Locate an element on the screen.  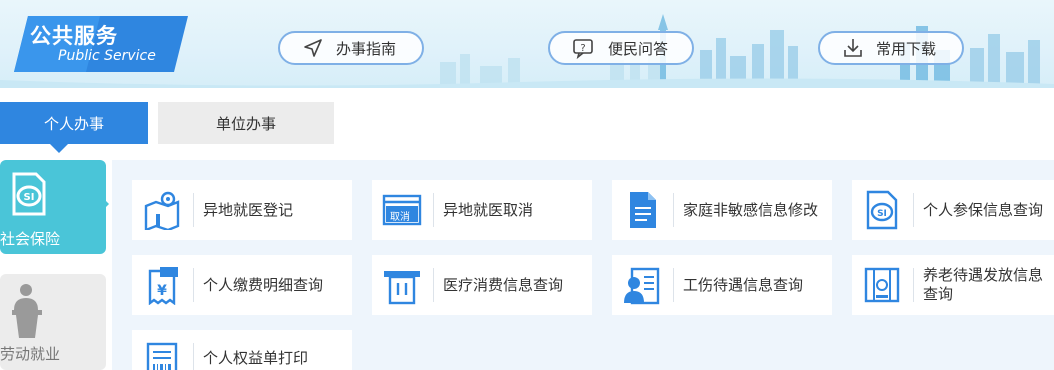
service-label: 家庭非敏感信息修改 is located at coordinates (751, 209).